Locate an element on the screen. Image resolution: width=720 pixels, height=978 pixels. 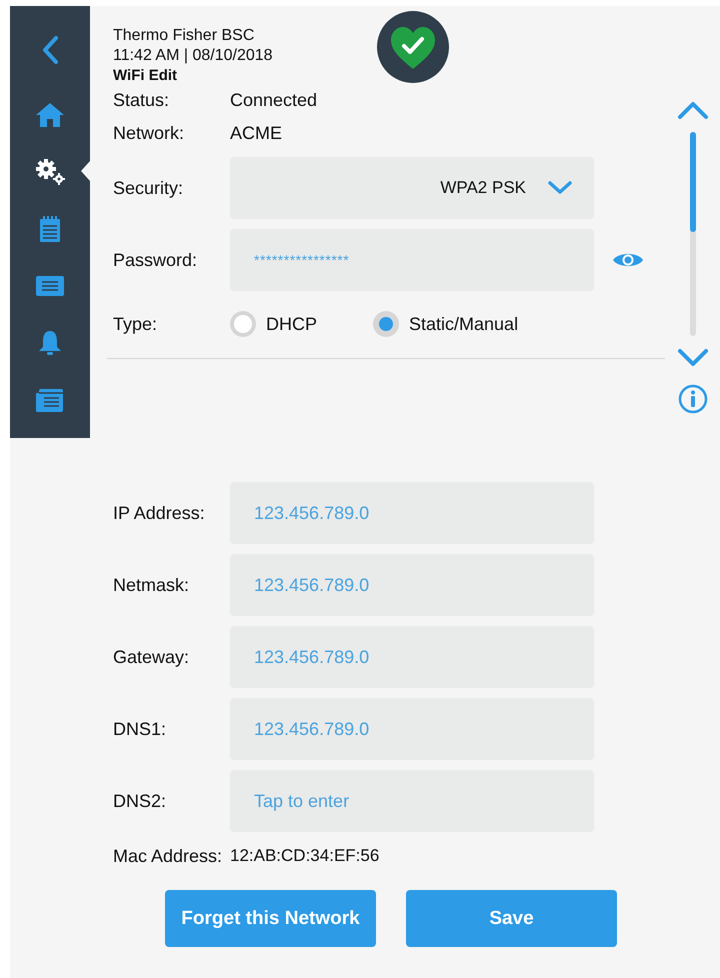
field-label: Type: is located at coordinates (135, 324).